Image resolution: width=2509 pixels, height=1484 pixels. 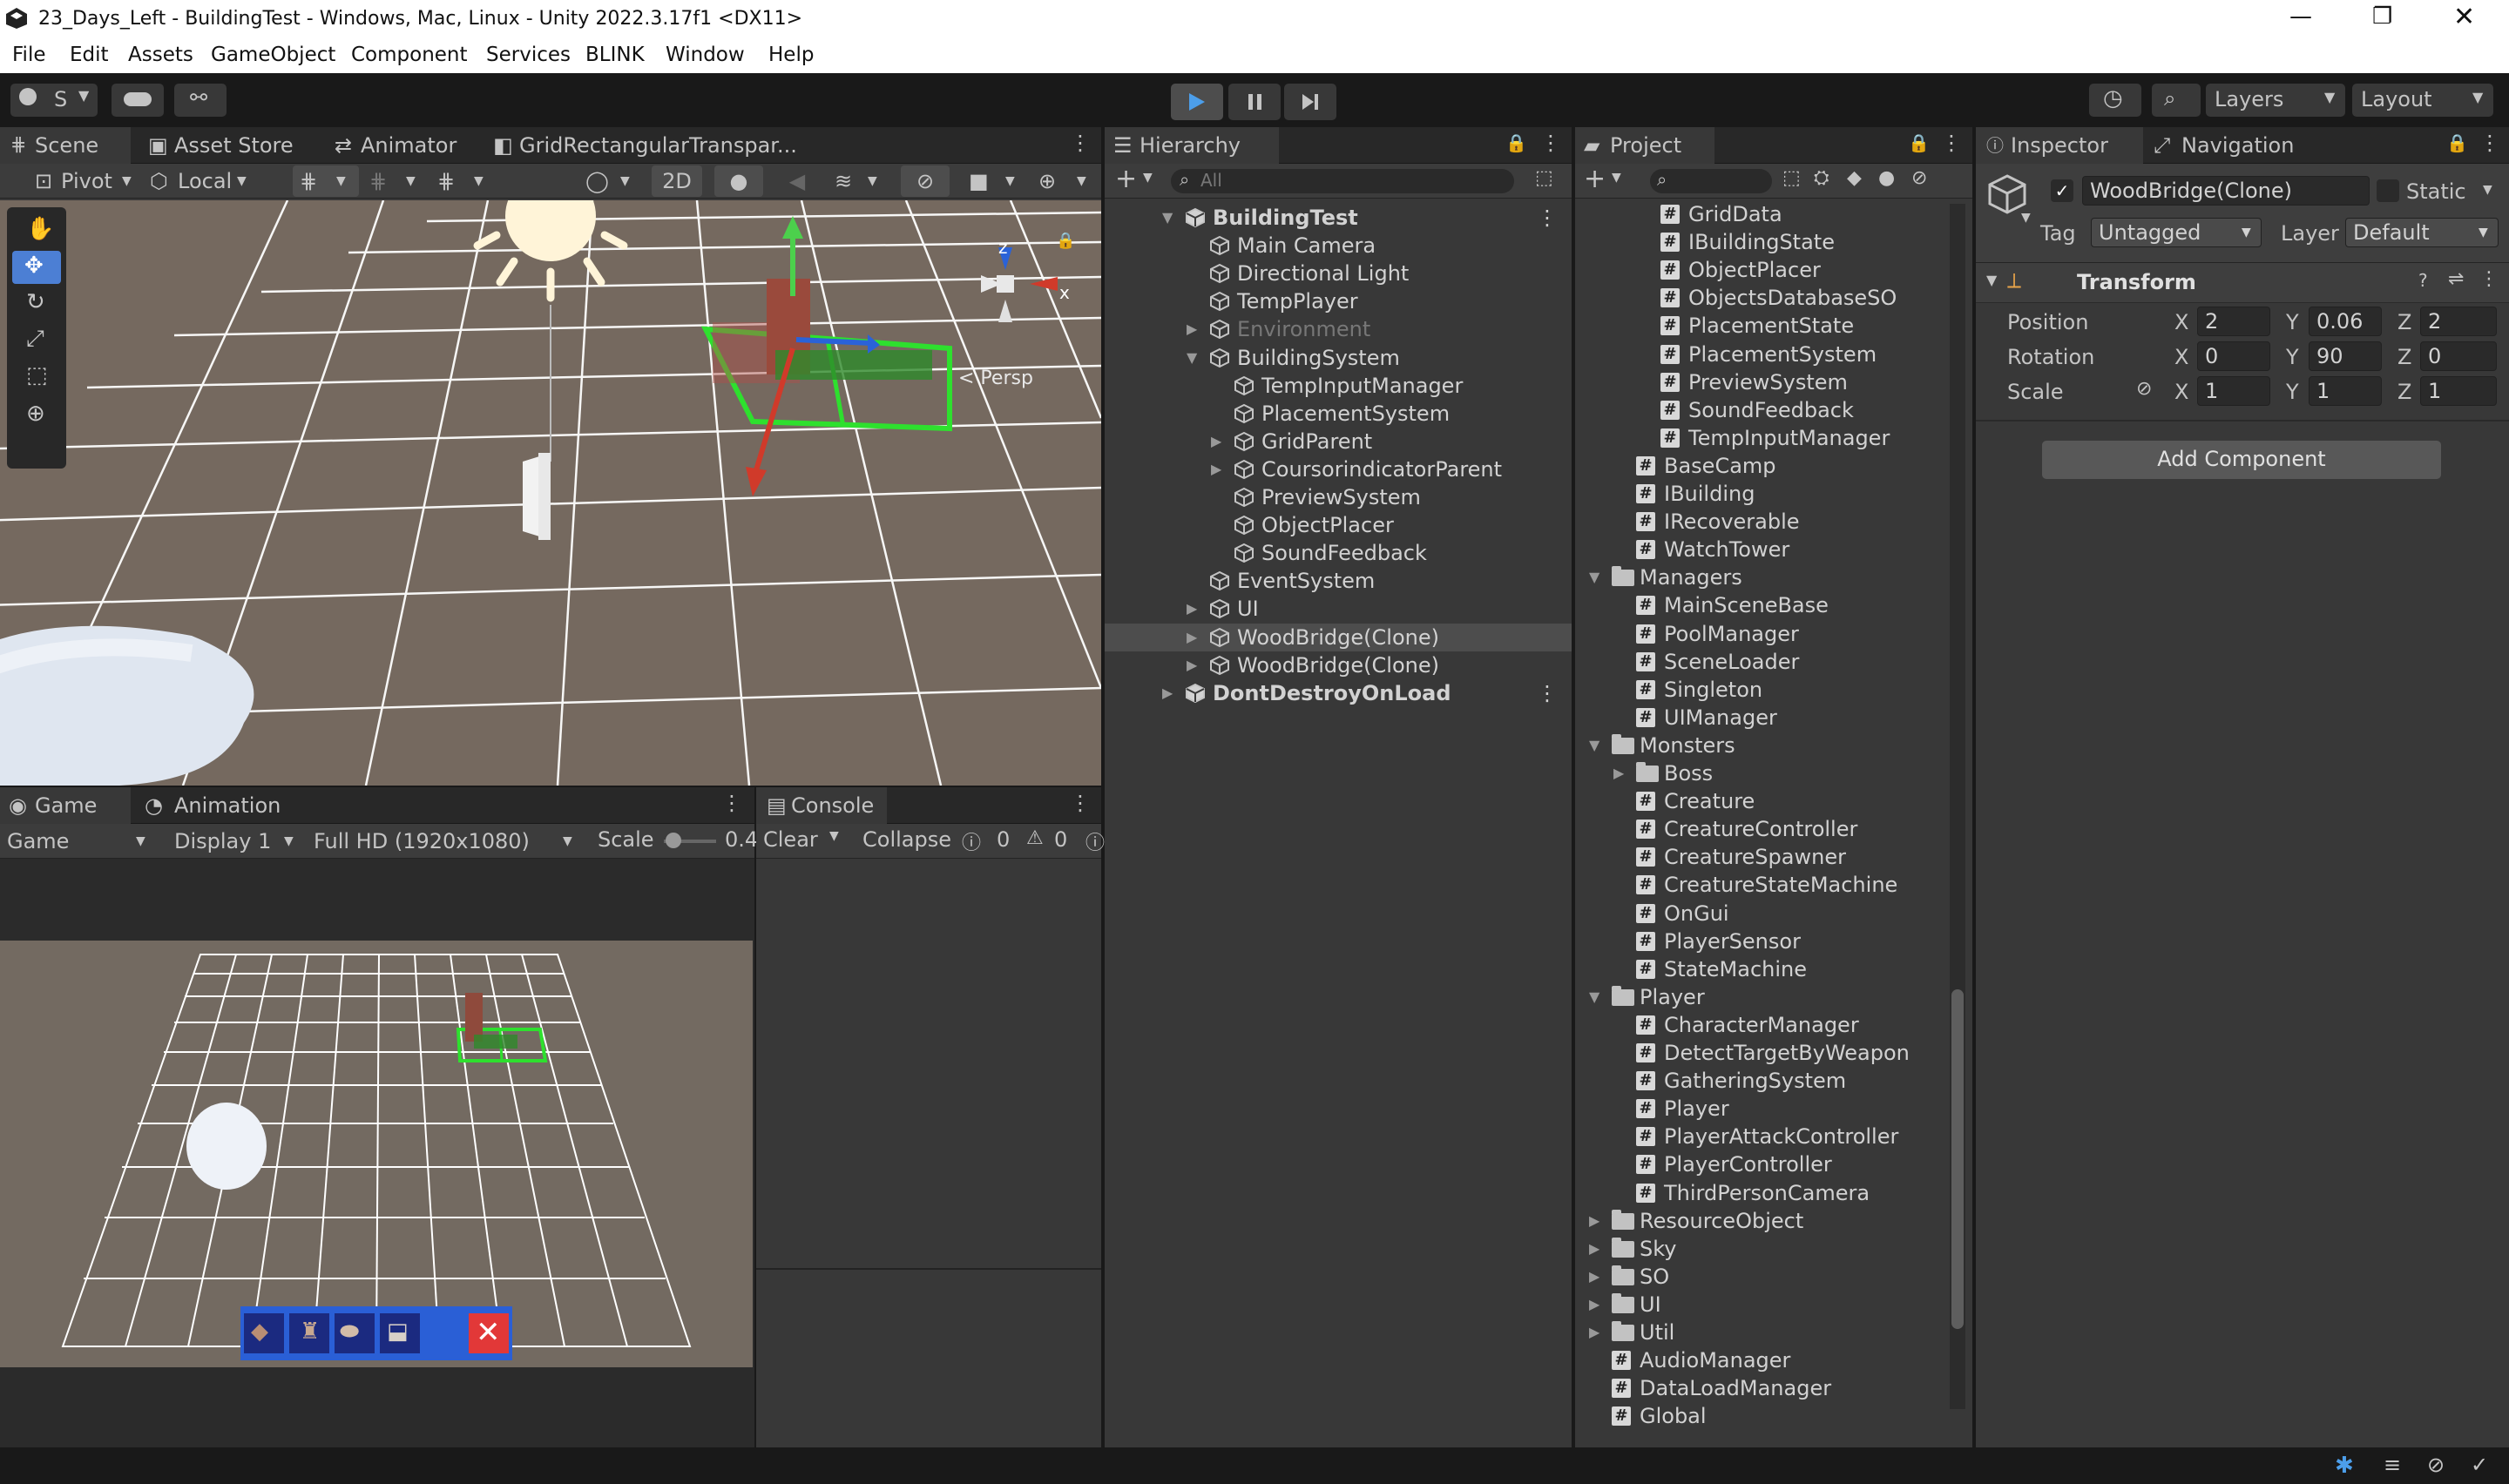 I want to click on presets-icon: ⇌, so click(x=2456, y=279).